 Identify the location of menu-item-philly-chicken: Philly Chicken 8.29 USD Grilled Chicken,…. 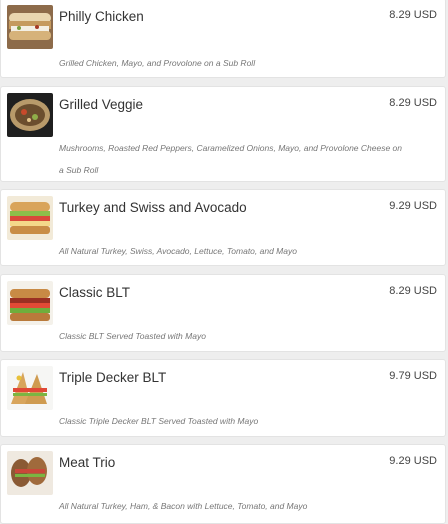
(223, 39).